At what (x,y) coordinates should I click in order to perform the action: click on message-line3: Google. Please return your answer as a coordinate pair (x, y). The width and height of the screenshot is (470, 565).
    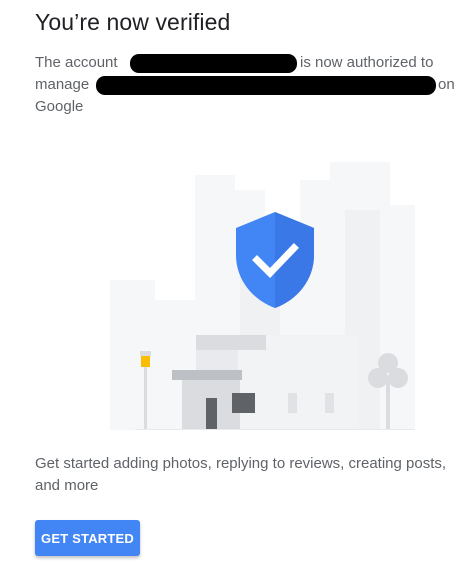
    Looking at the image, I should click on (59, 106).